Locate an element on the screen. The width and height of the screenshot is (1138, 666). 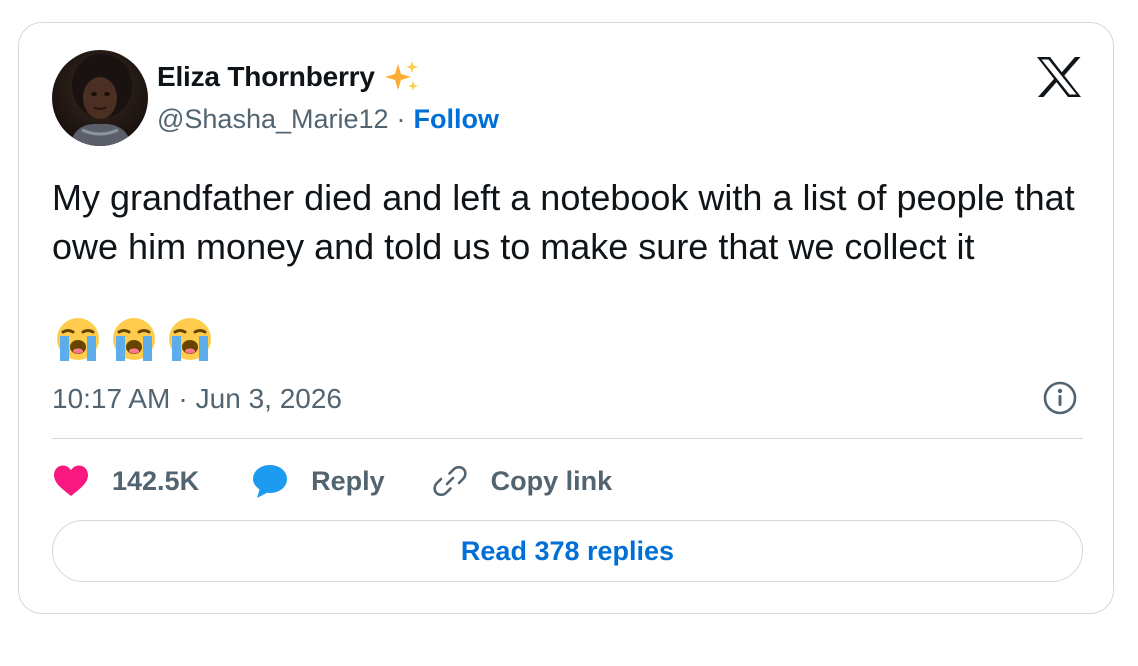
display-name: Eliza Thornberry is located at coordinates (266, 77).